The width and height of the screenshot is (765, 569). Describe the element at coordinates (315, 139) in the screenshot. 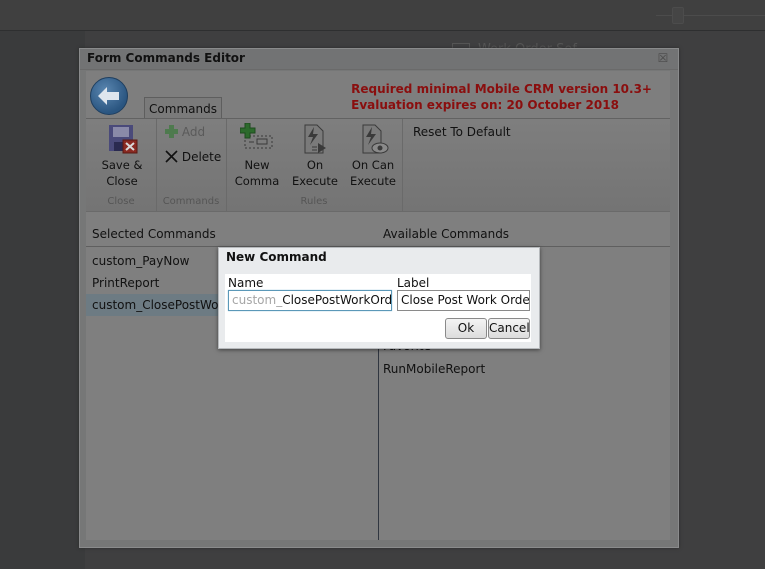

I see `on-execute-icon` at that location.